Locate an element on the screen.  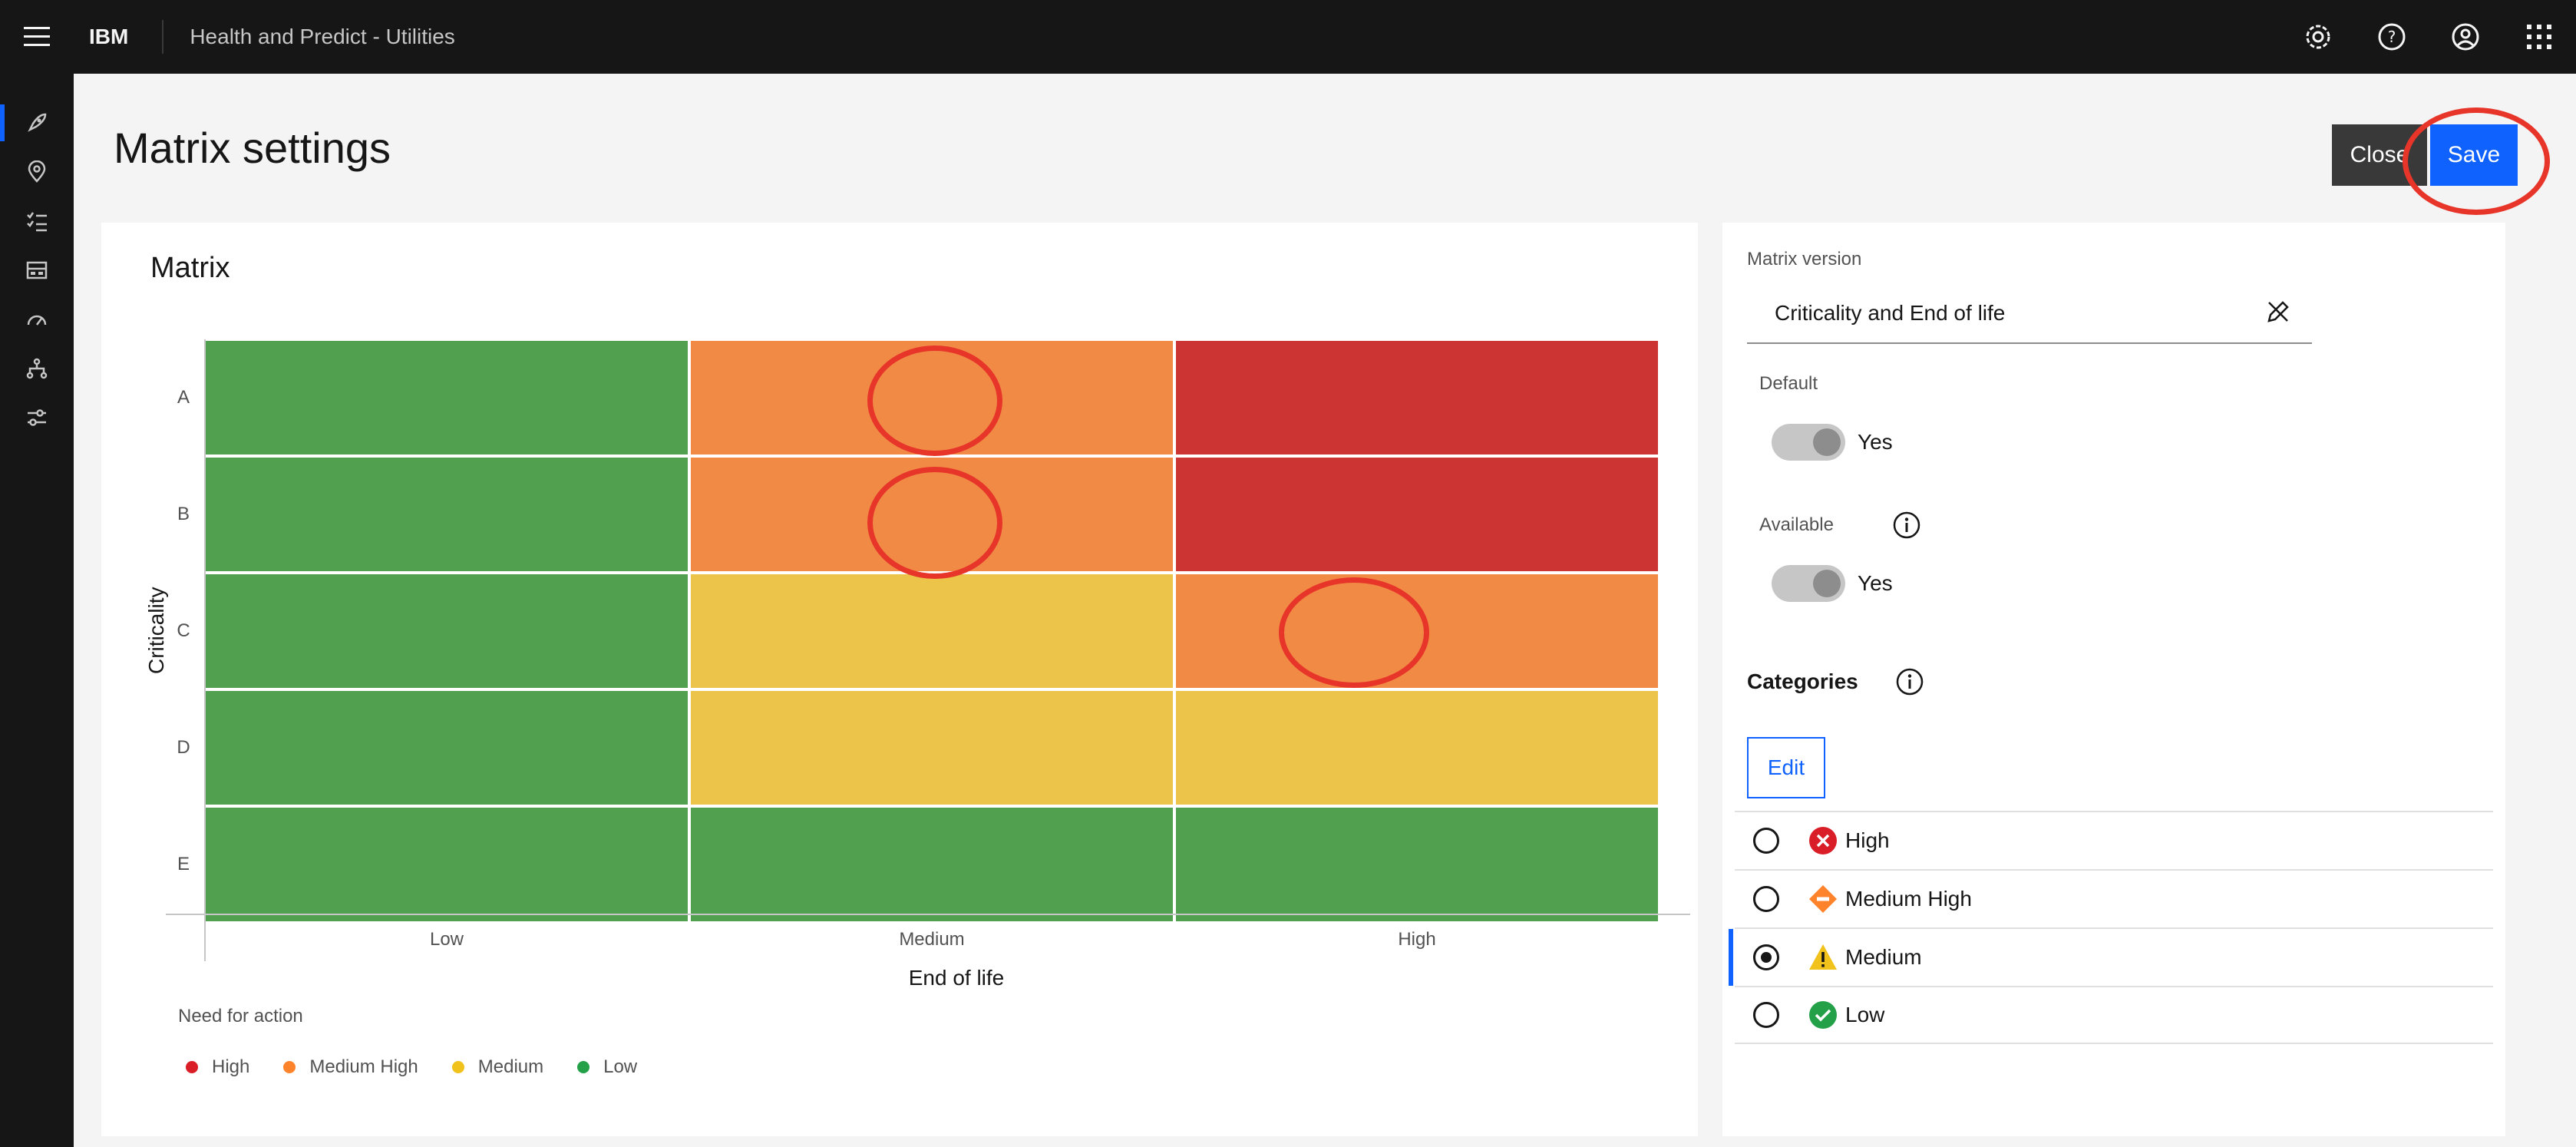
category-row-medium-high: Medium High is located at coordinates (2114, 898).